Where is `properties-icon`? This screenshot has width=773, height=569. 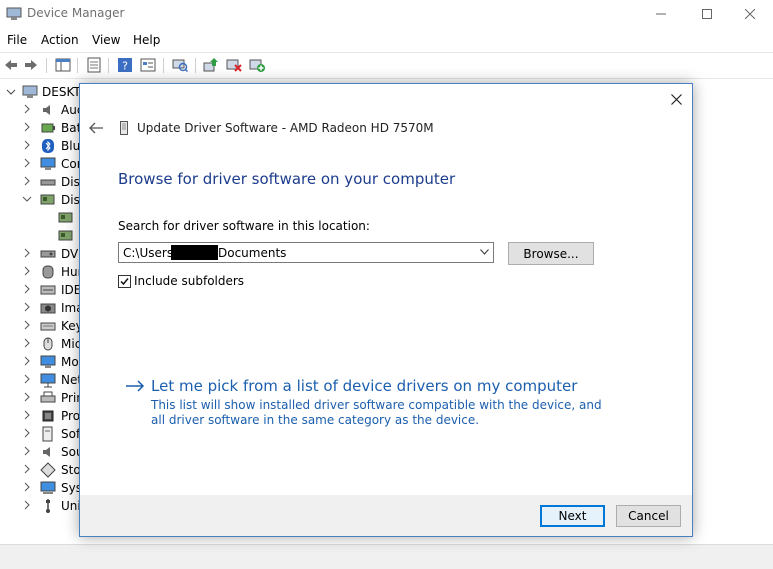 properties-icon is located at coordinates (94, 65).